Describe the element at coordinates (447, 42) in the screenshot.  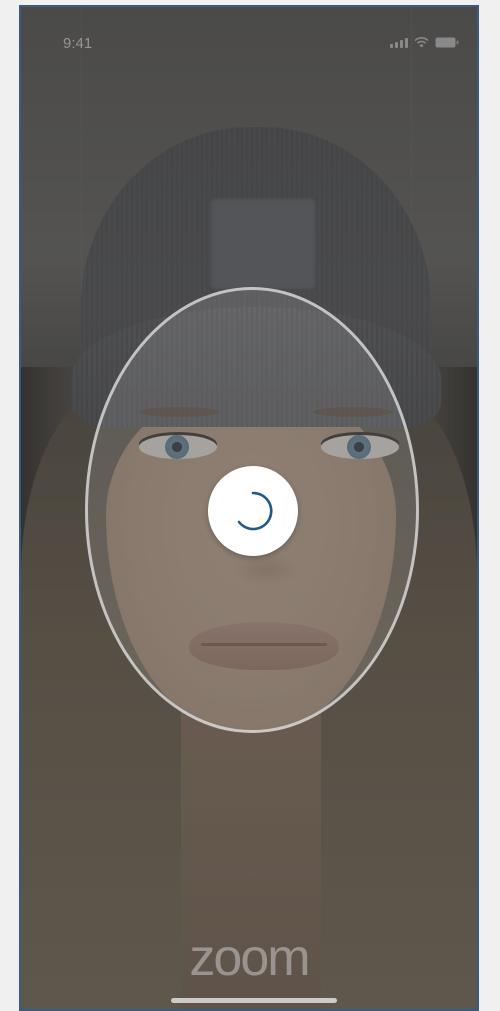
I see `battery-icon` at that location.